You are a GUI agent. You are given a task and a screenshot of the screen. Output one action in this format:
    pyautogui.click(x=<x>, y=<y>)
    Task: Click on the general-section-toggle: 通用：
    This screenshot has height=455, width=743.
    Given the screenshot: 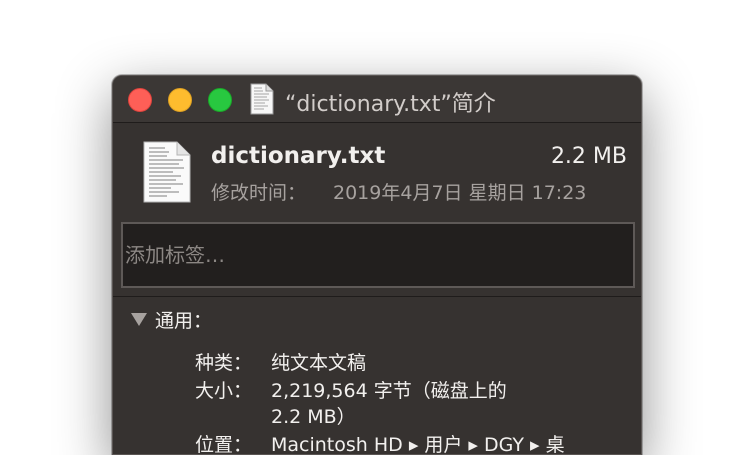 What is the action you would take?
    pyautogui.click(x=171, y=319)
    